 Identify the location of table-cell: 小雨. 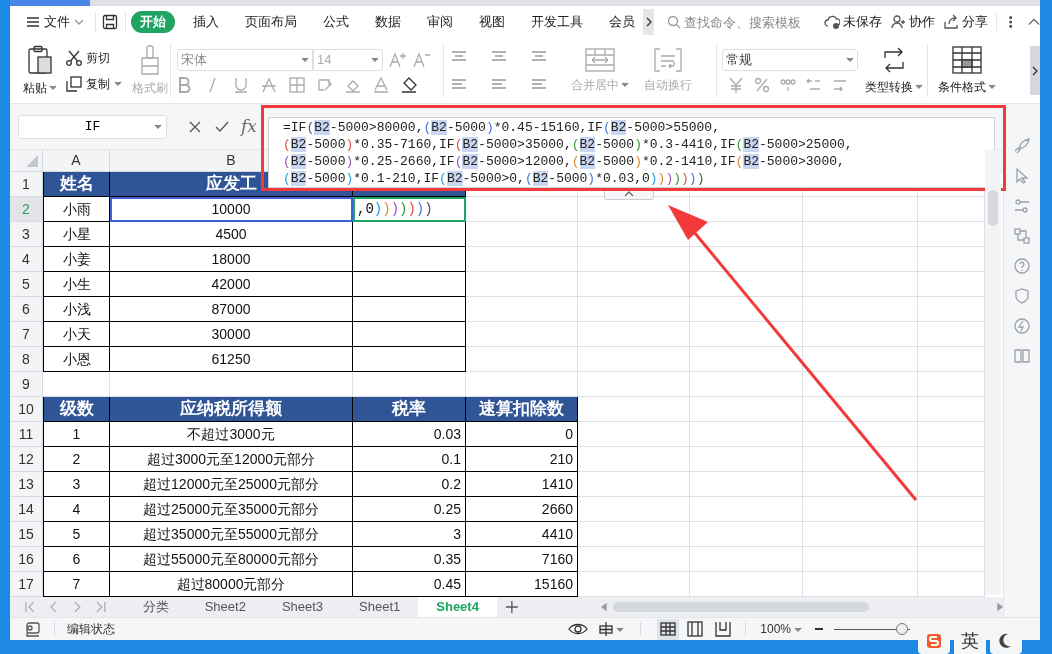
(76, 209).